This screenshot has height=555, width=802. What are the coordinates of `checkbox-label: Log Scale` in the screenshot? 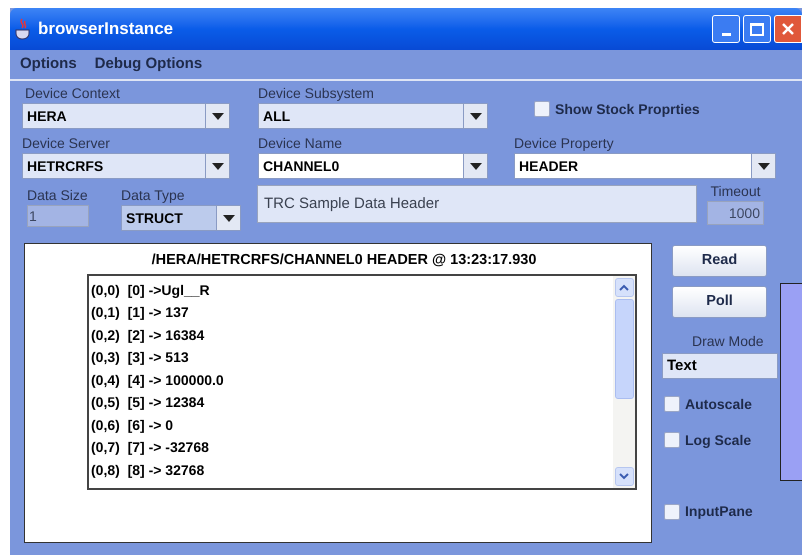 It's located at (718, 440).